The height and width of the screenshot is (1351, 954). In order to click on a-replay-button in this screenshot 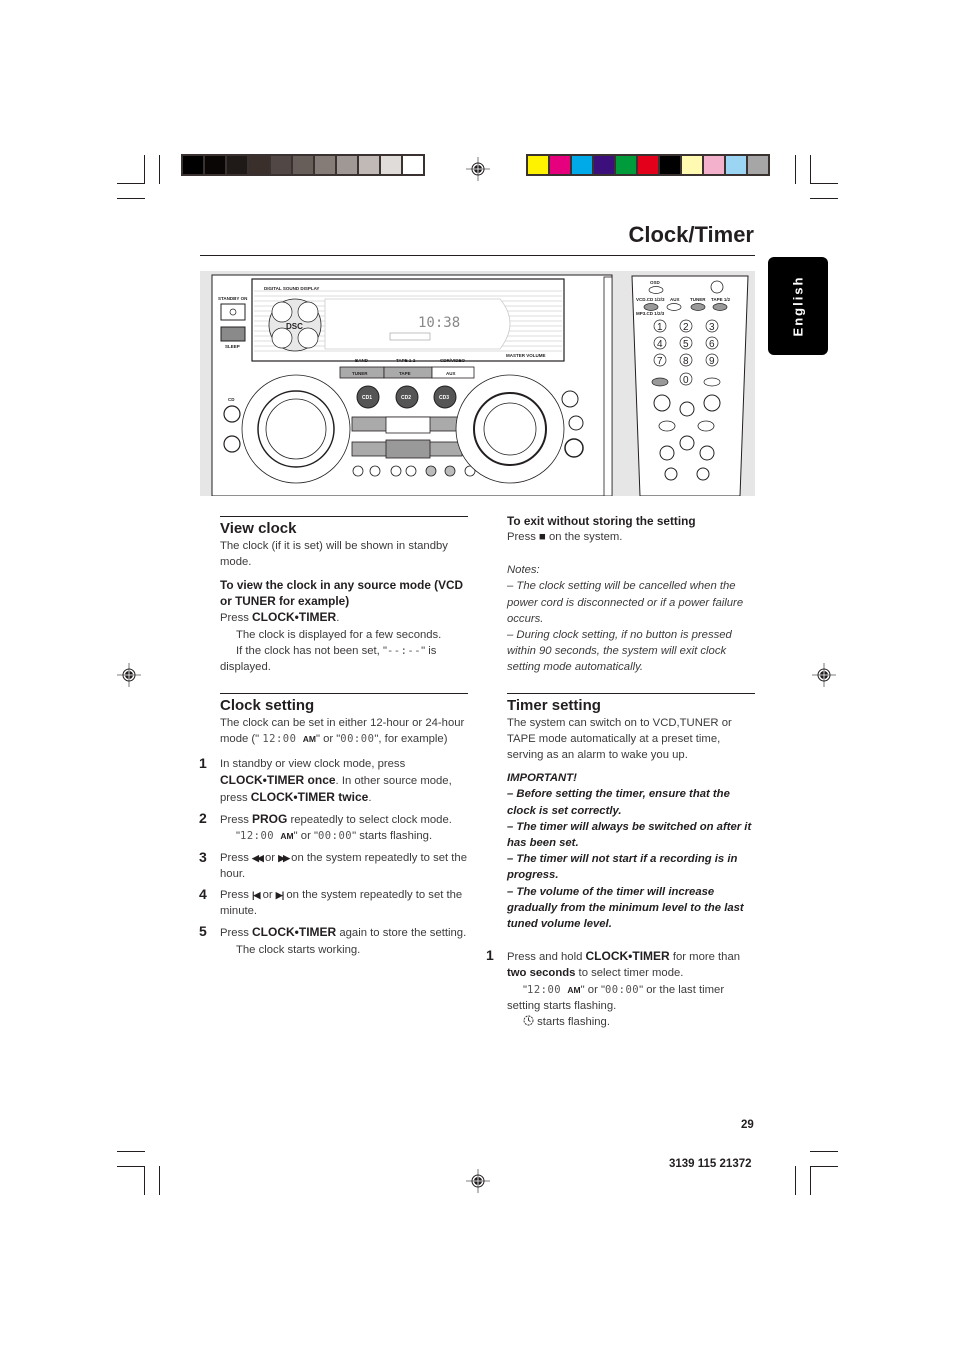, I will do `click(396, 471)`.